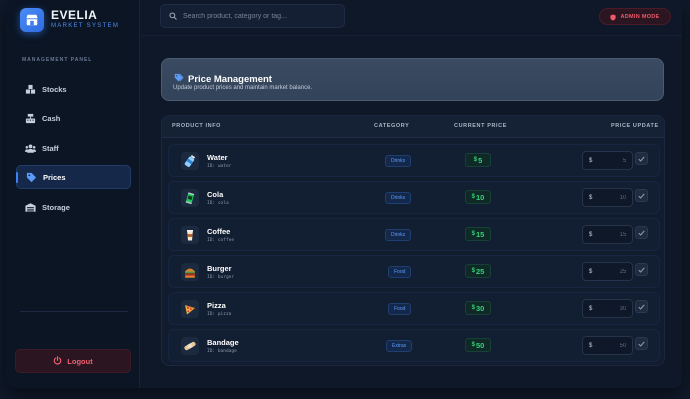 Image resolution: width=690 pixels, height=399 pixels. Describe the element at coordinates (414, 271) in the screenshot. I see `table-row: Burger ID: burger Food $25 $` at that location.